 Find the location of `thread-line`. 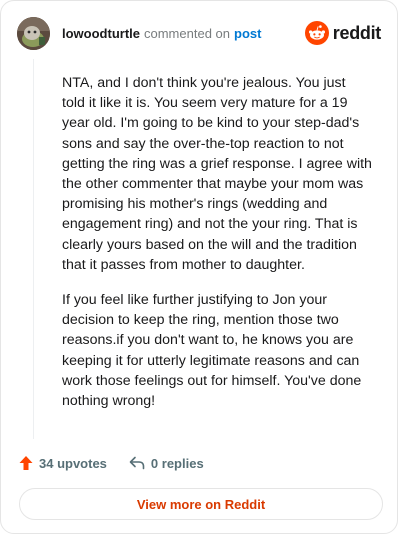

thread-line is located at coordinates (33, 249).